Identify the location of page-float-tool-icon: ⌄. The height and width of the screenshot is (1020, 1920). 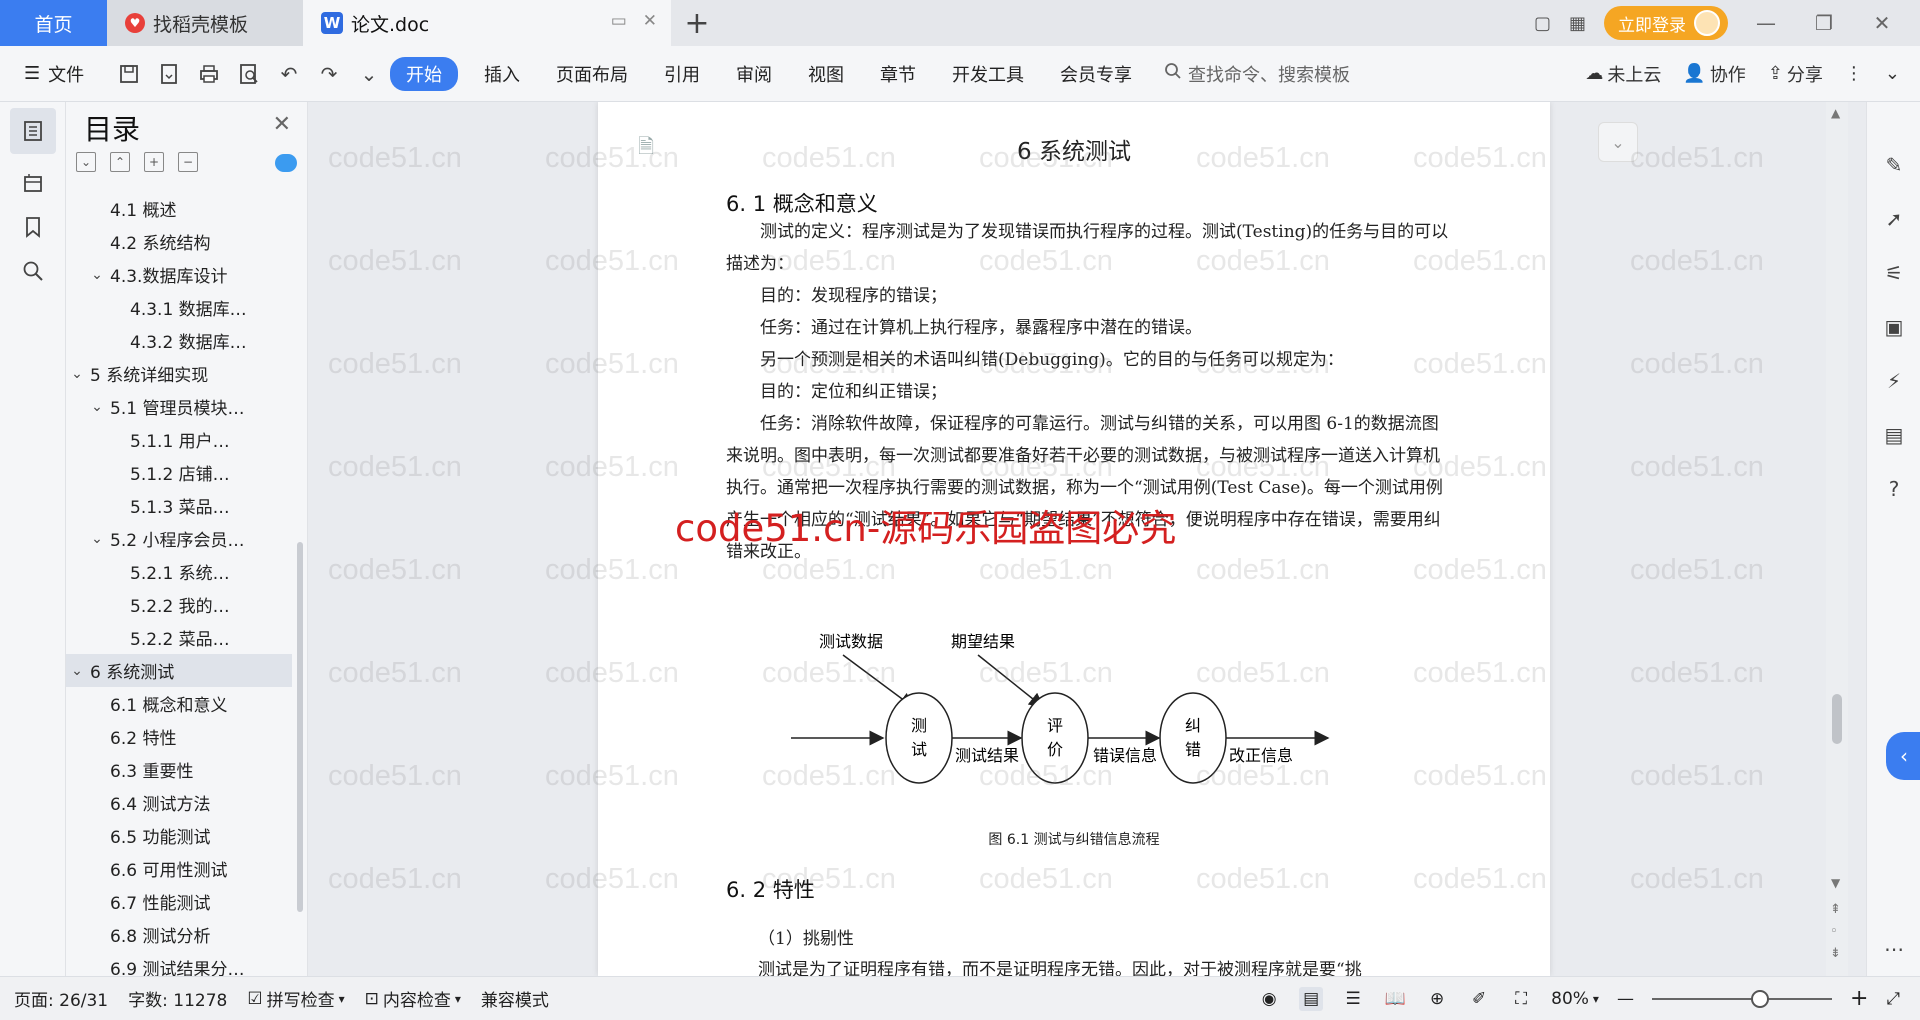
(1618, 142).